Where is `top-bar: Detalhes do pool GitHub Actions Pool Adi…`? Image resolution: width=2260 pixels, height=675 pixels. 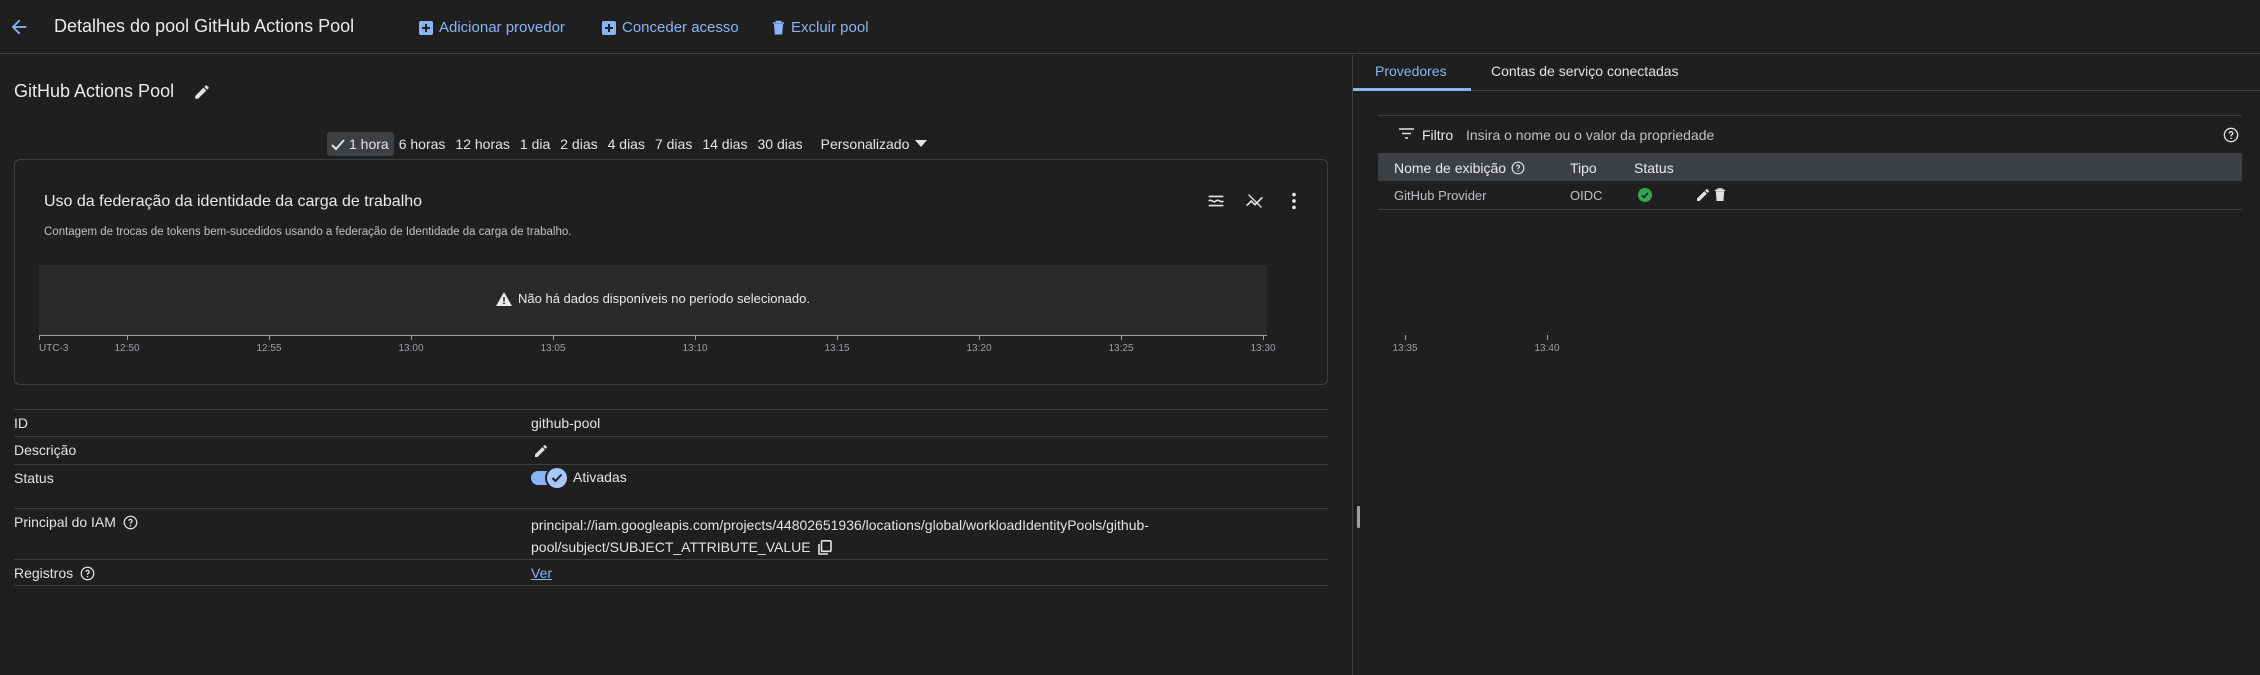
top-bar: Detalhes do pool GitHub Actions Pool Adi… is located at coordinates (1130, 27).